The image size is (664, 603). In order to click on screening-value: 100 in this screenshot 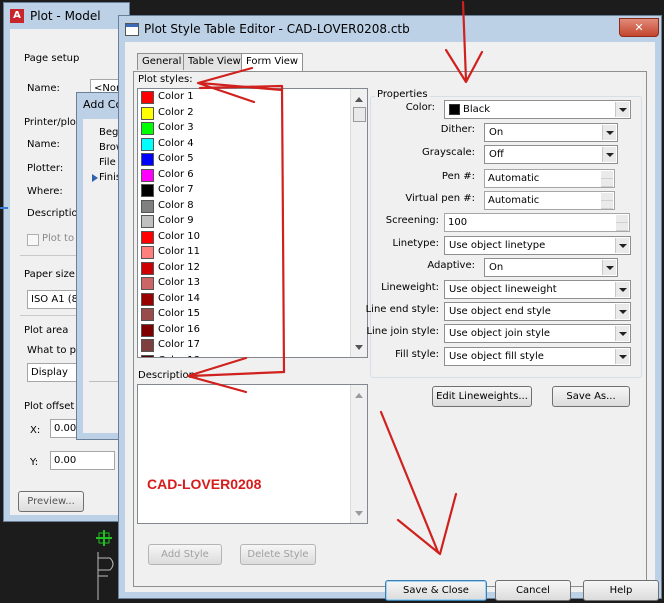, I will do `click(458, 222)`.